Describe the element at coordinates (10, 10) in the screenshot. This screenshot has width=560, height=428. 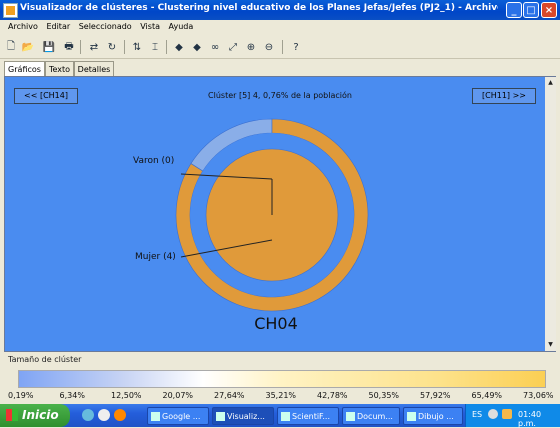
I see `app-icon` at that location.